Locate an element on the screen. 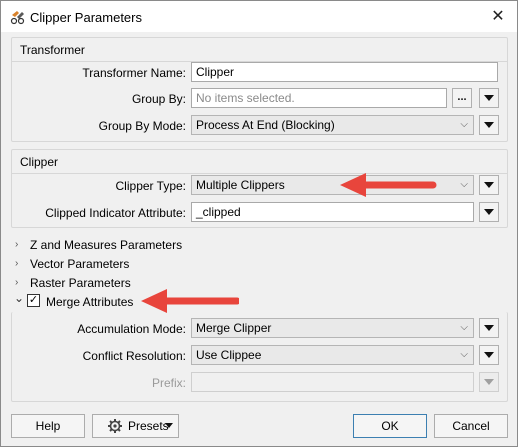  clipped-indicator-menu-button is located at coordinates (489, 212).